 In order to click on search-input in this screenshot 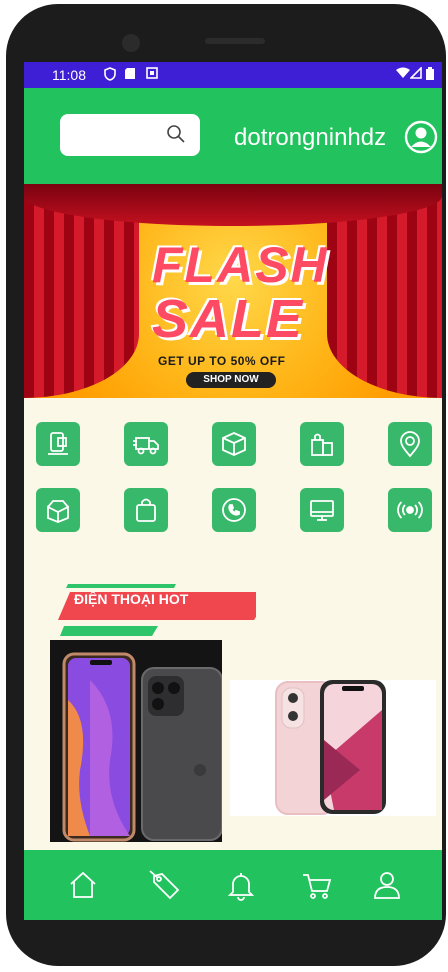, I will do `click(115, 135)`.